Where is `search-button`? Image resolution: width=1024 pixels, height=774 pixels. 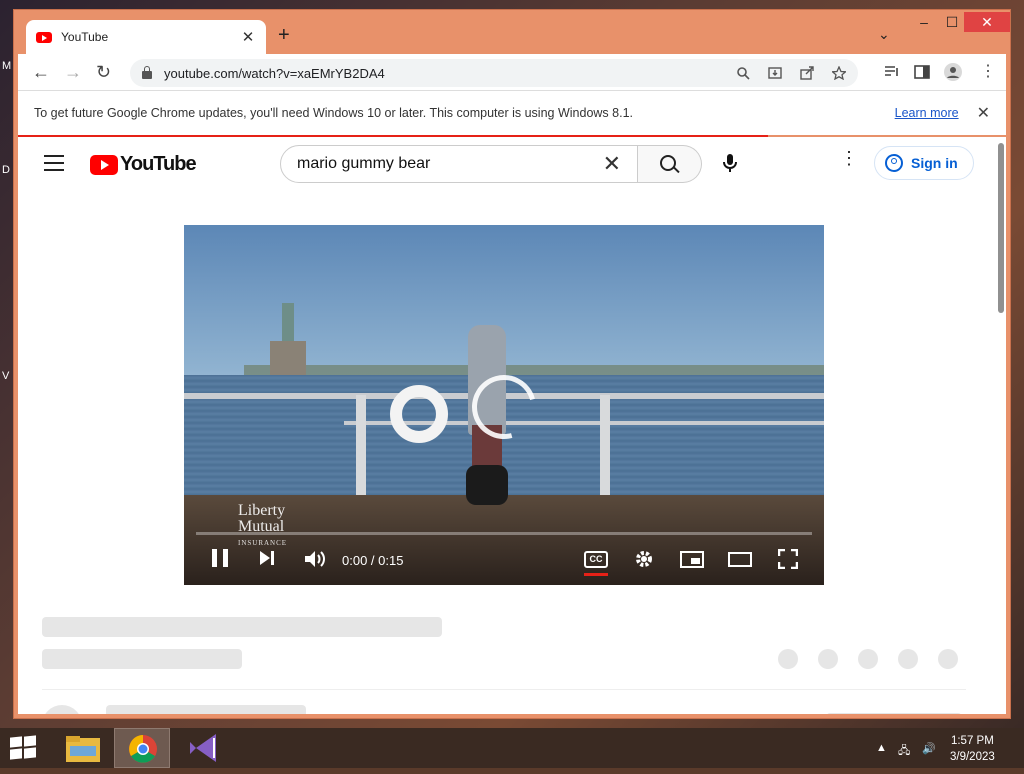
search-button is located at coordinates (670, 164).